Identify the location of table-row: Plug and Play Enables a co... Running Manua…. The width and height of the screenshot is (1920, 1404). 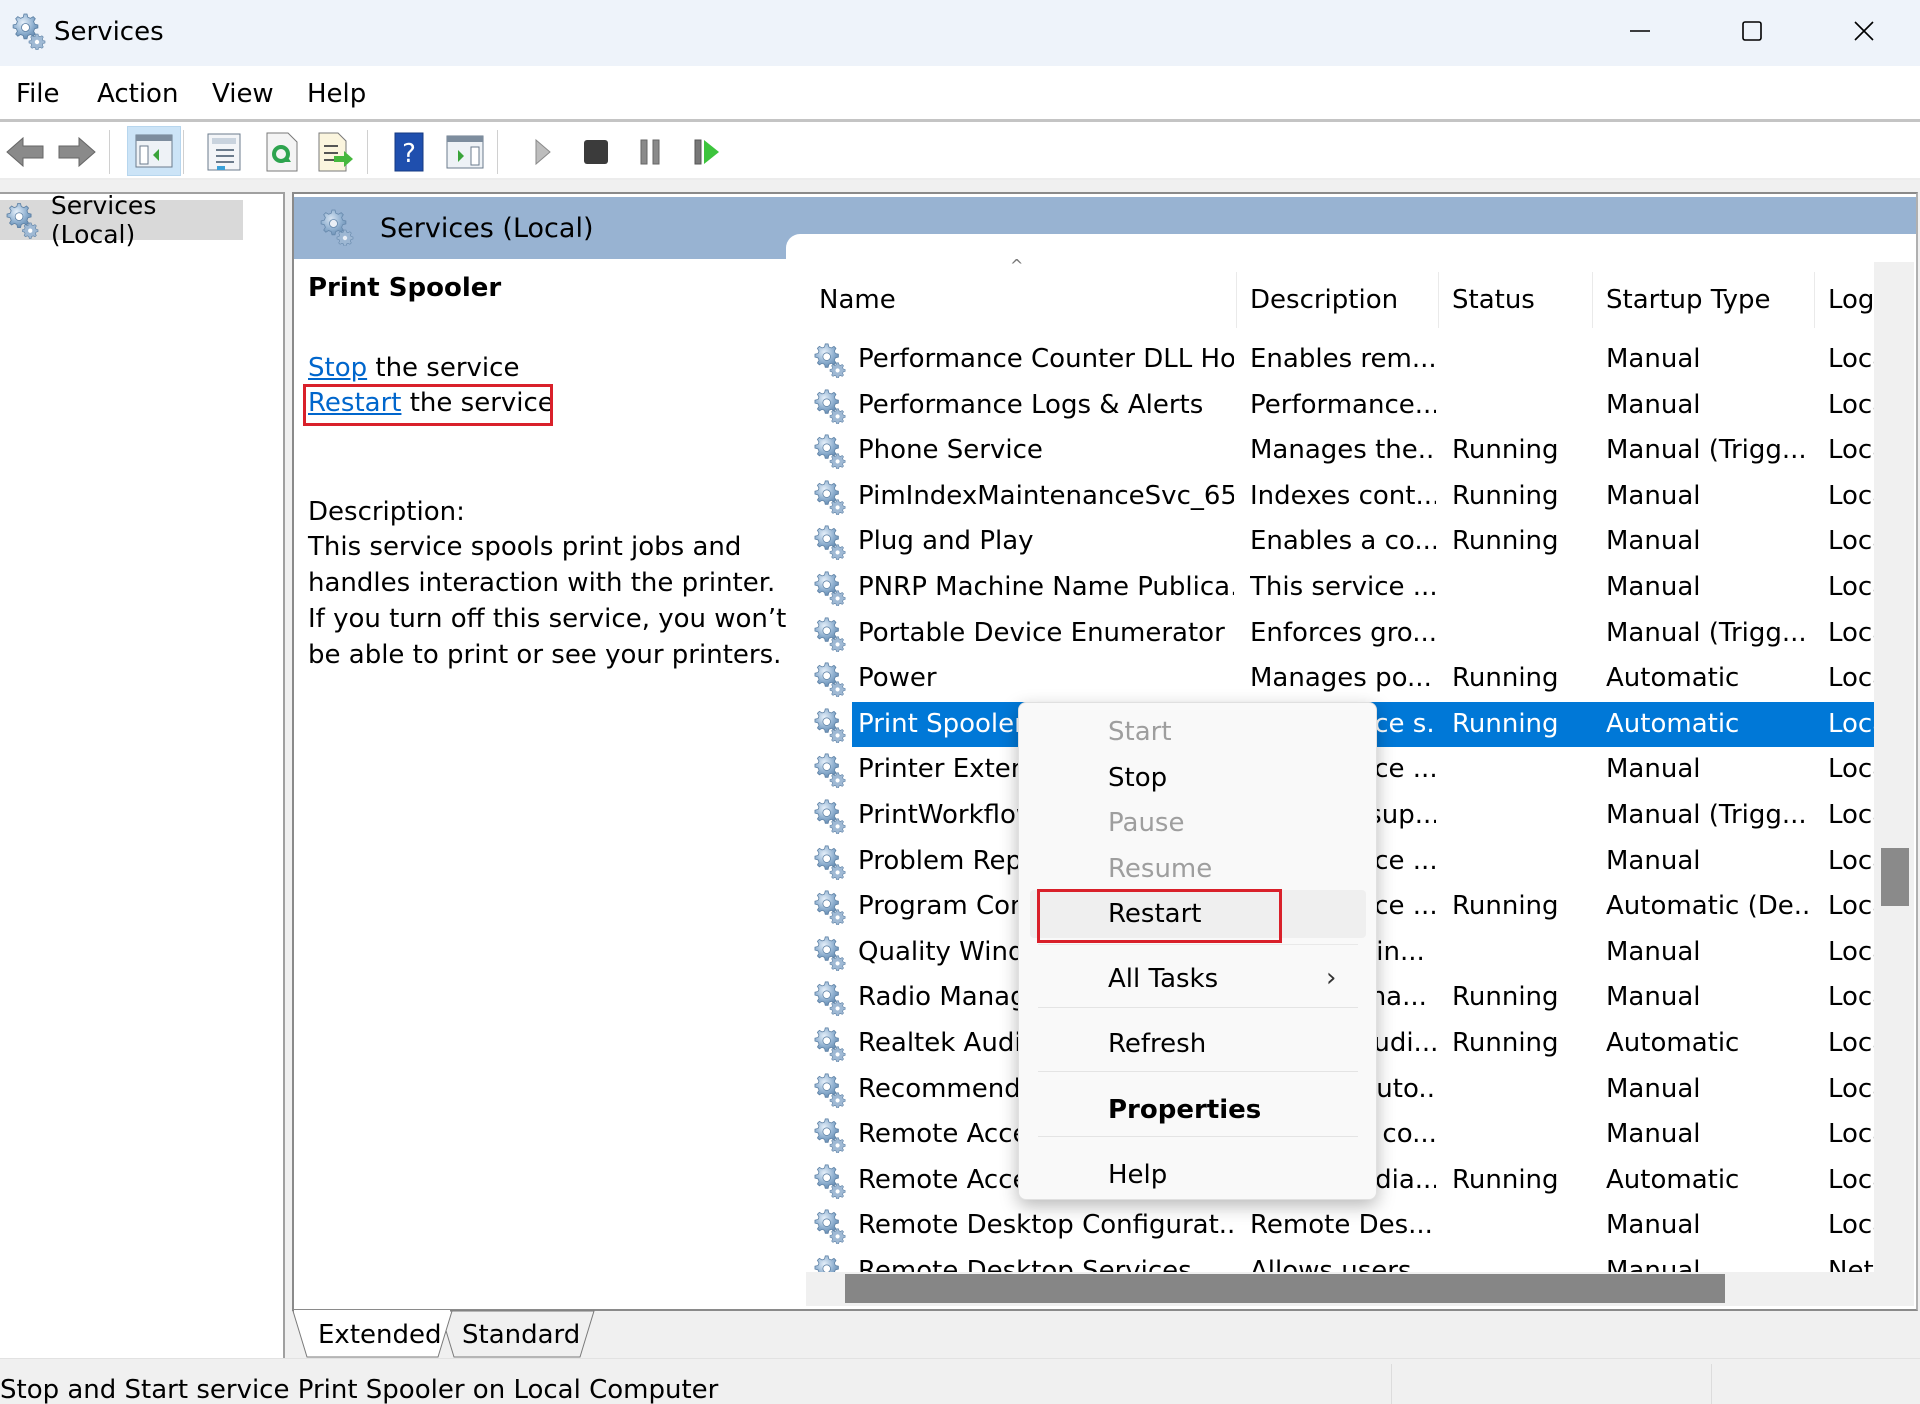
(1340, 542).